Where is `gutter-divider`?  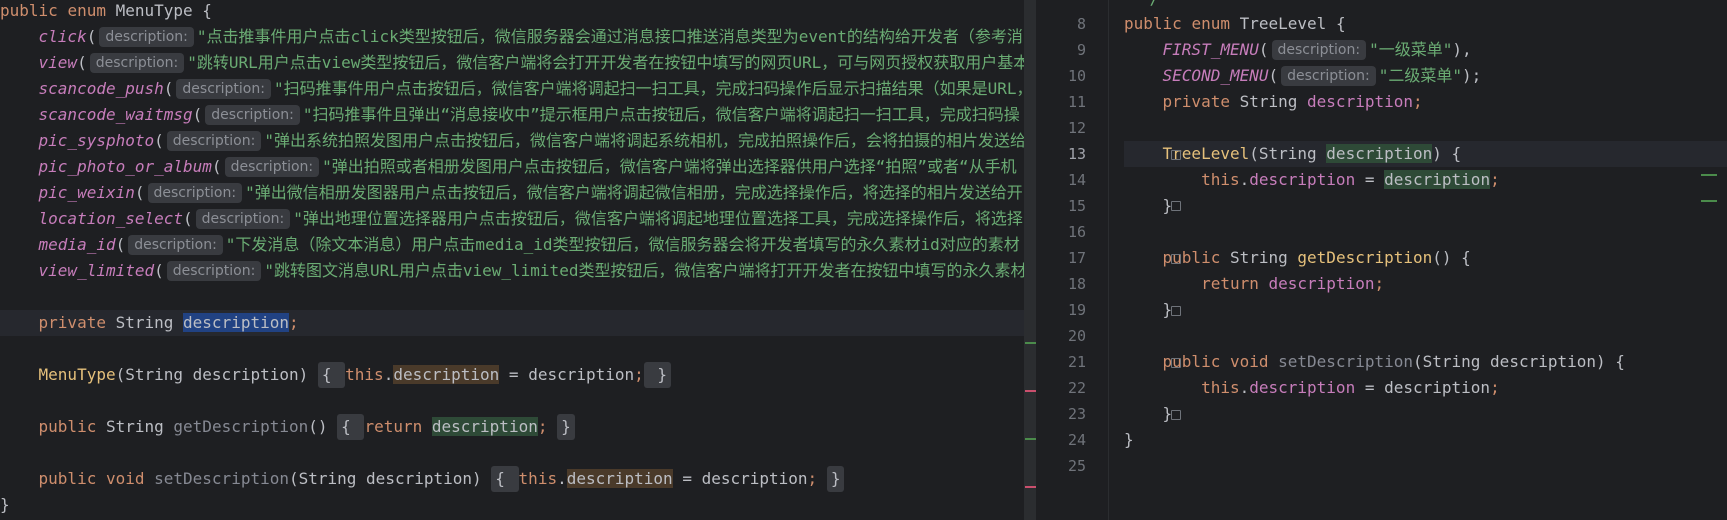
gutter-divider is located at coordinates (1108, 260).